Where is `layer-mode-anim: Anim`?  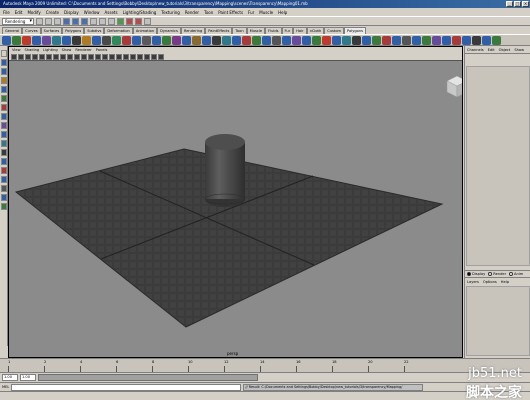 layer-mode-anim: Anim is located at coordinates (516, 274).